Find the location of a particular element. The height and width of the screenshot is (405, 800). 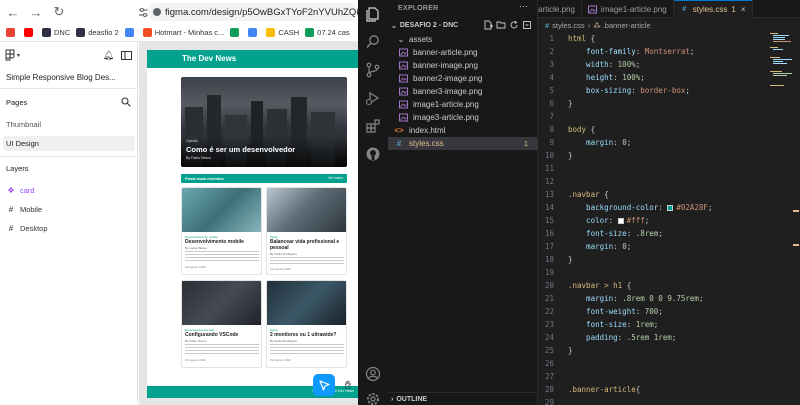

bookmark-item: 07.24 cas is located at coordinates (327, 32).